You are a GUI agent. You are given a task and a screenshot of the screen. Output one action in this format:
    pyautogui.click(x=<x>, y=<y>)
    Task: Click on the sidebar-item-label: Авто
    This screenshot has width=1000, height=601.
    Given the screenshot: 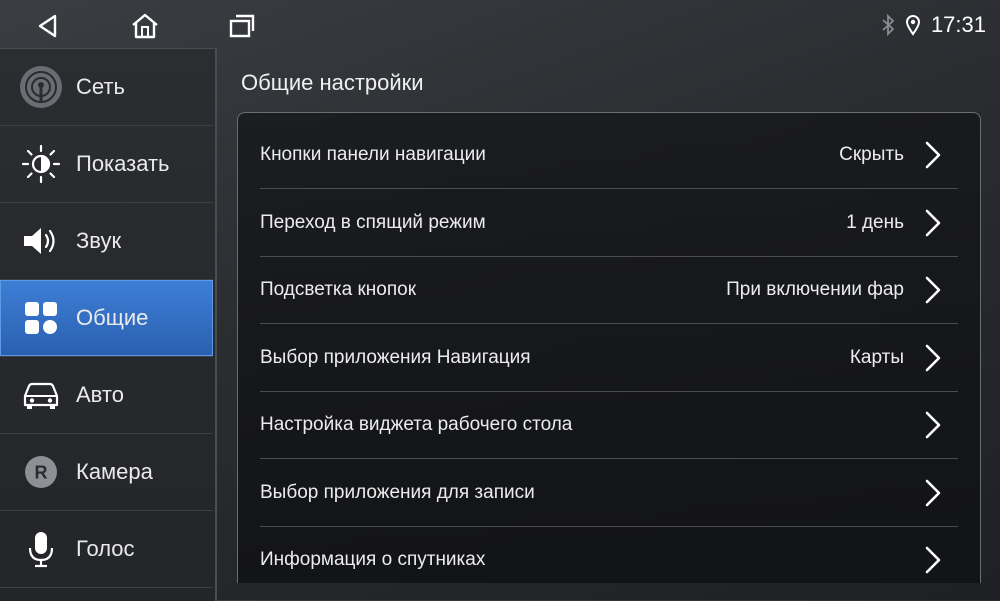 What is the action you would take?
    pyautogui.click(x=100, y=394)
    